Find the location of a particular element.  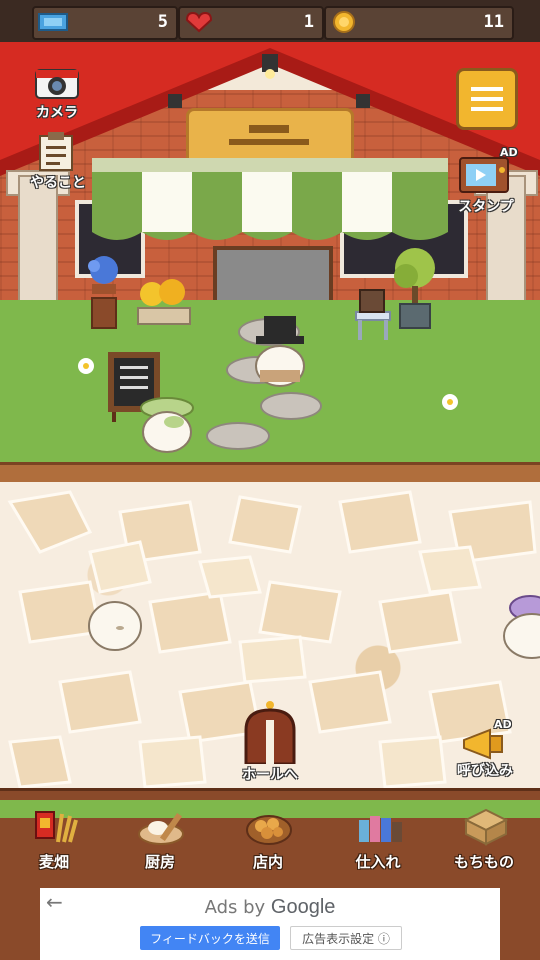

walking-customer is located at coordinates (115, 626).